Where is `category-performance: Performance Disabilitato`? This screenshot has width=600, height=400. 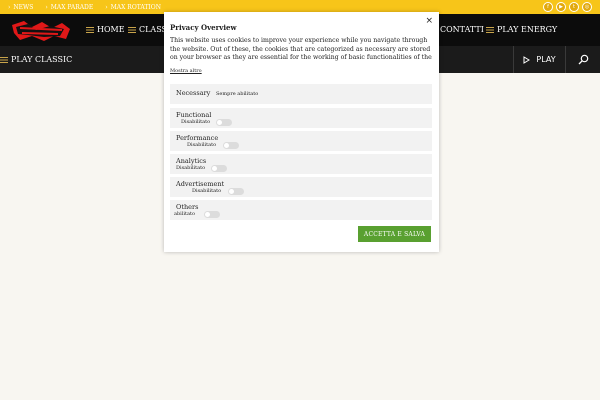
category-performance: Performance Disabilitato is located at coordinates (301, 141).